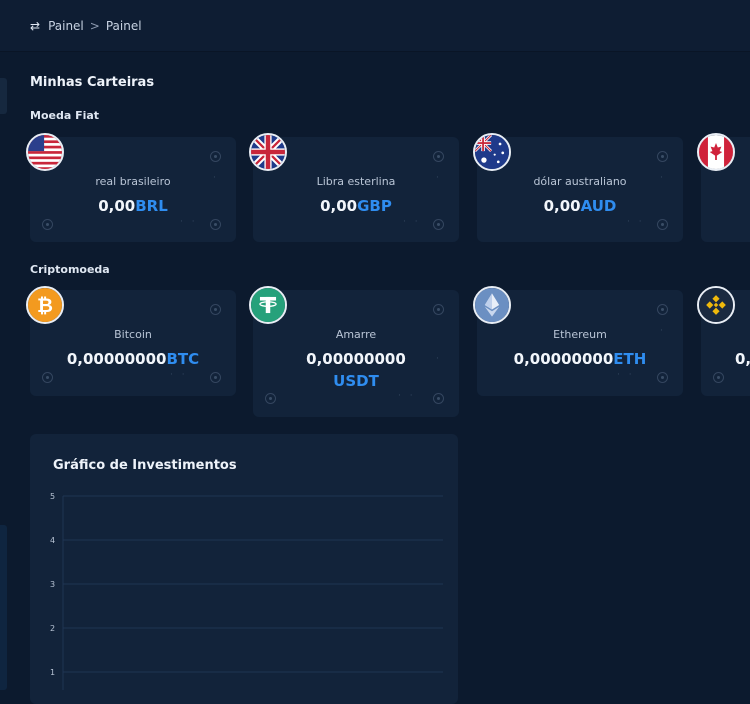 This screenshot has width=750, height=704. Describe the element at coordinates (45, 152) in the screenshot. I see `us-flag-icon` at that location.